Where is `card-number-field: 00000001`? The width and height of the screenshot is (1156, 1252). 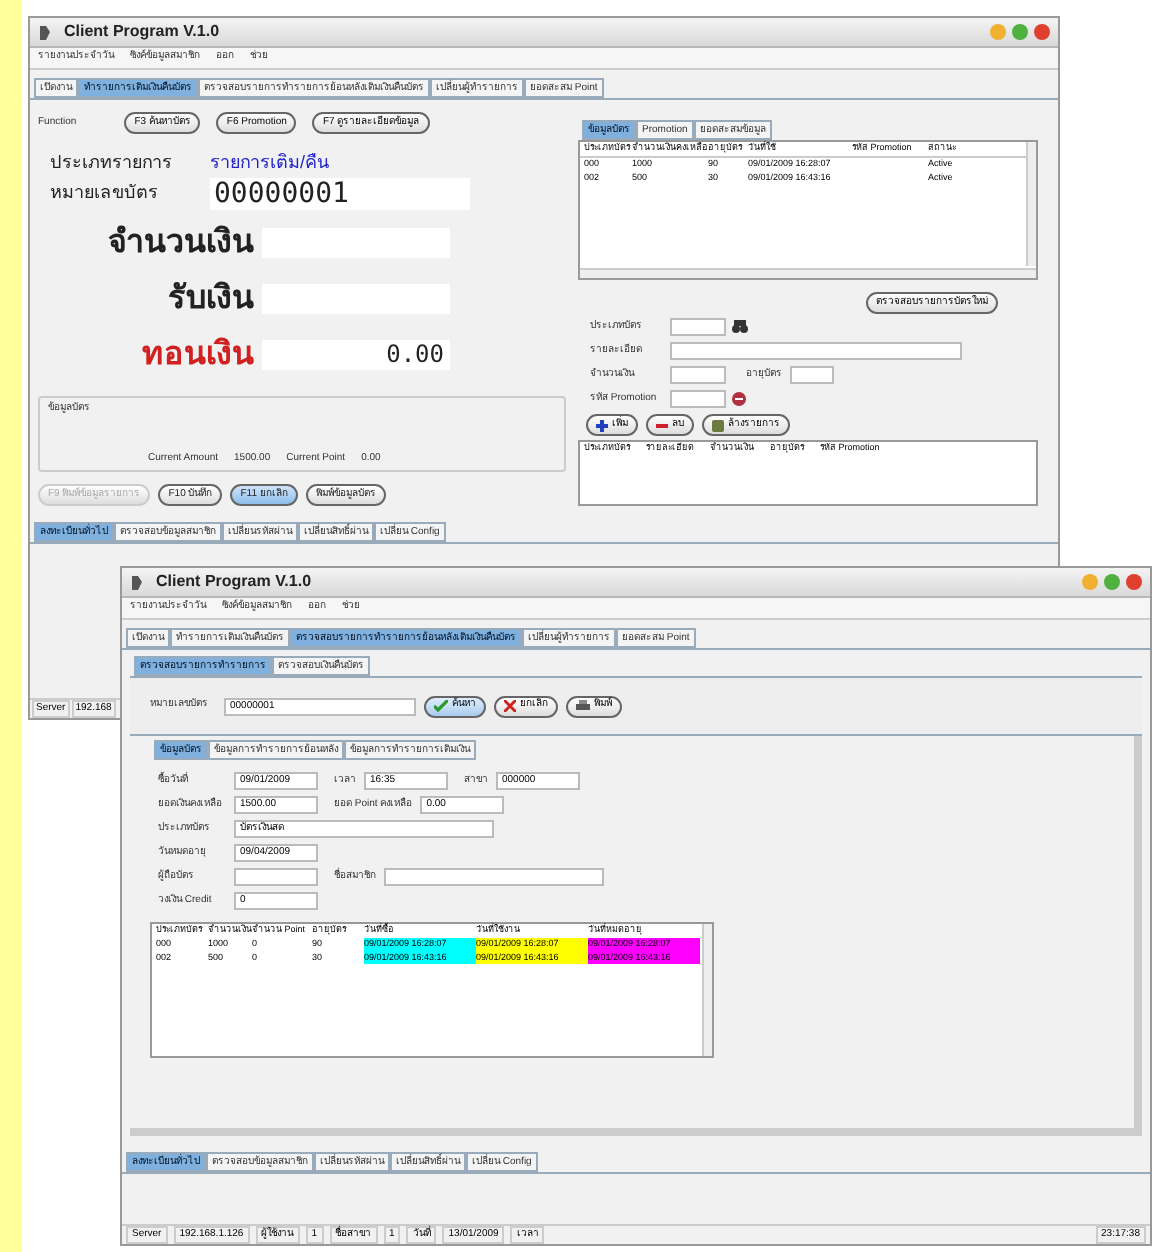 card-number-field: 00000001 is located at coordinates (340, 193).